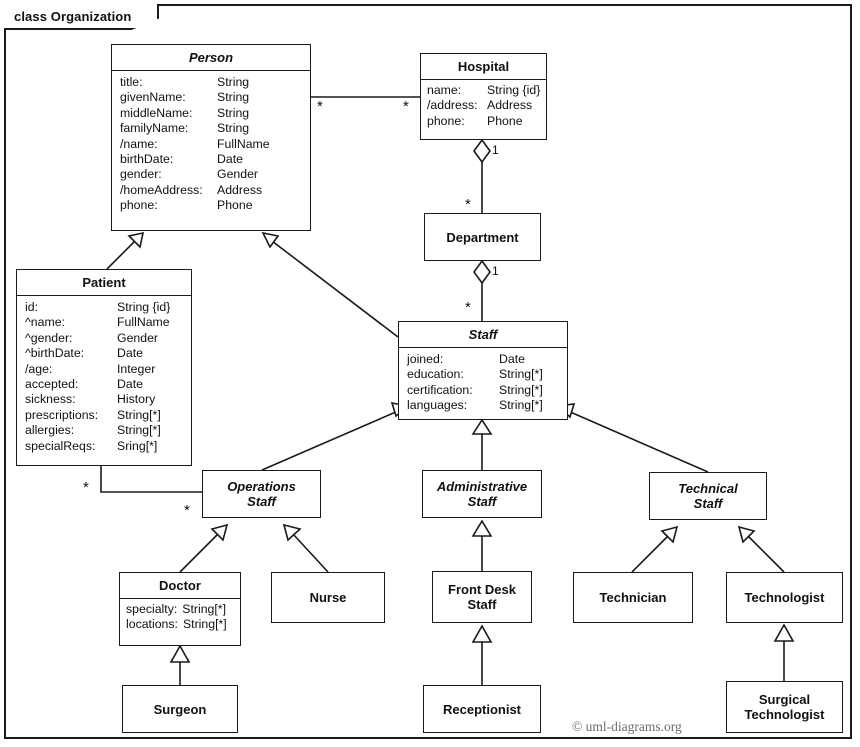 Image resolution: width=860 pixels, height=747 pixels. What do you see at coordinates (320, 106) in the screenshot?
I see `mult-person-hospital-person-end: *` at bounding box center [320, 106].